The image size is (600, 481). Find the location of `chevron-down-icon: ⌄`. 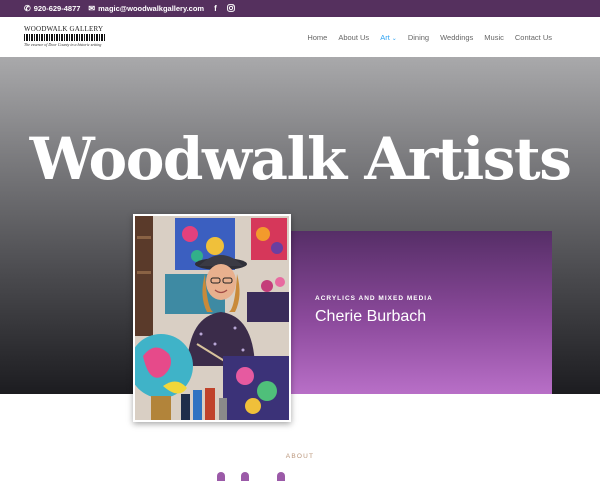

chevron-down-icon: ⌄ is located at coordinates (394, 38).